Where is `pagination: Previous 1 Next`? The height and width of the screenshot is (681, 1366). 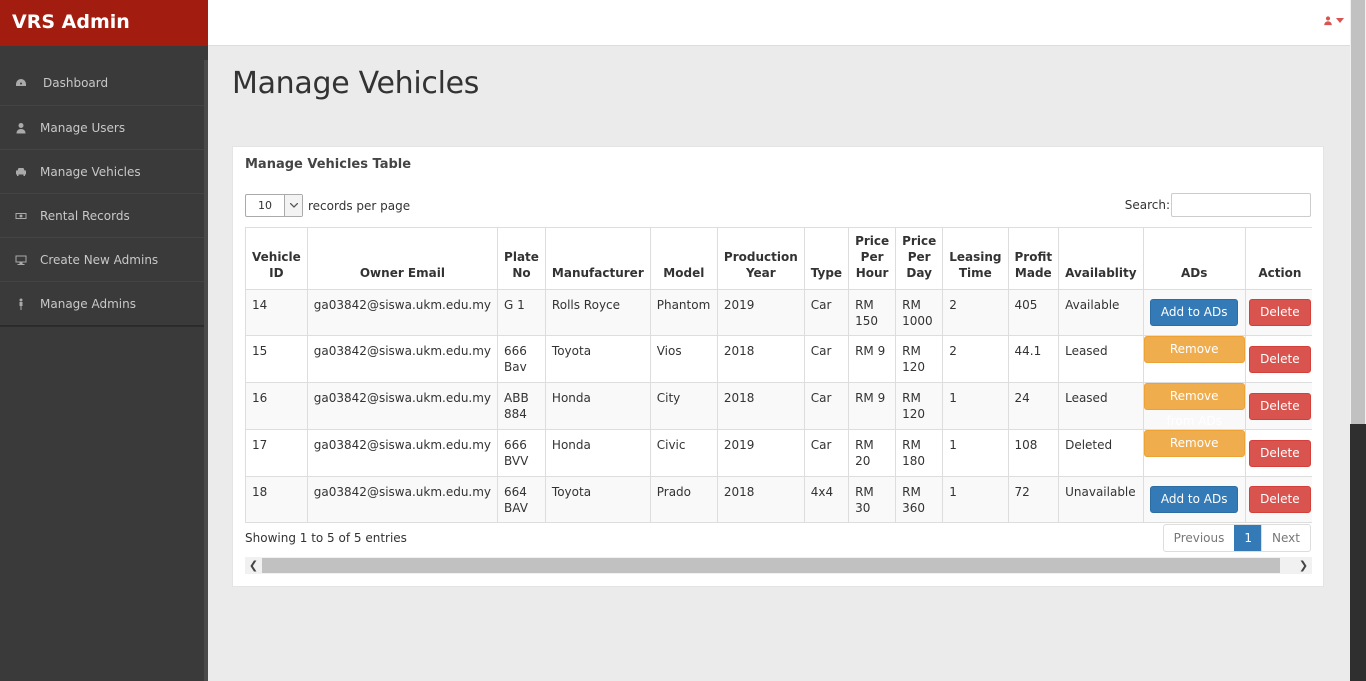
pagination: Previous 1 Next is located at coordinates (1236, 538).